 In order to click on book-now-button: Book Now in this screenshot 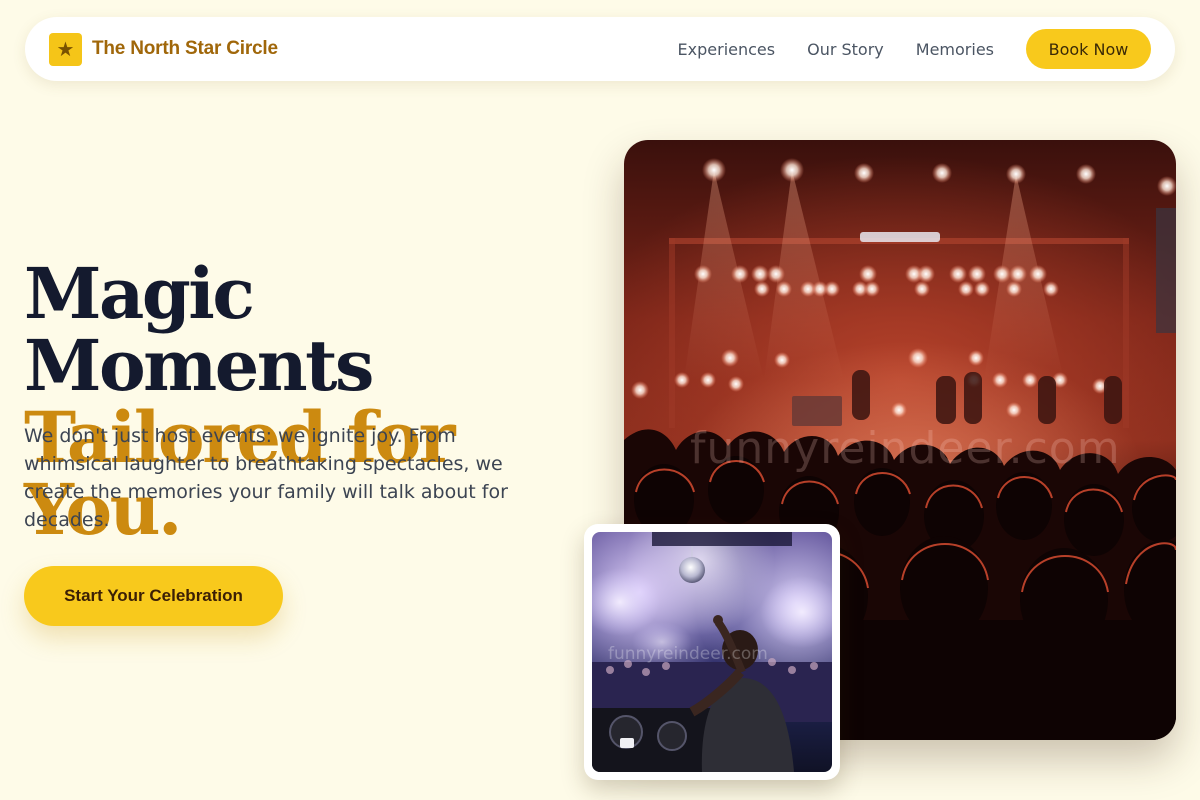, I will do `click(1088, 49)`.